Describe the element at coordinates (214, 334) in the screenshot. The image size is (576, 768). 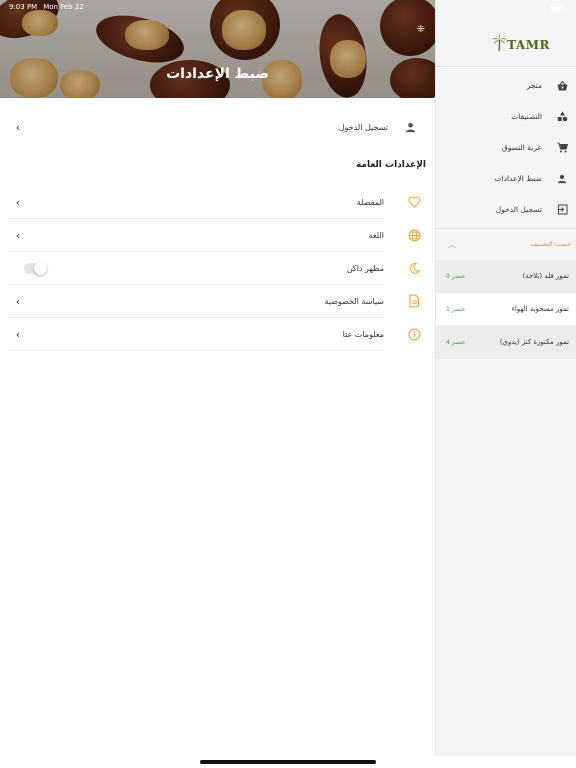
I see `settings-item-about: ‹ معلومات عنا` at that location.